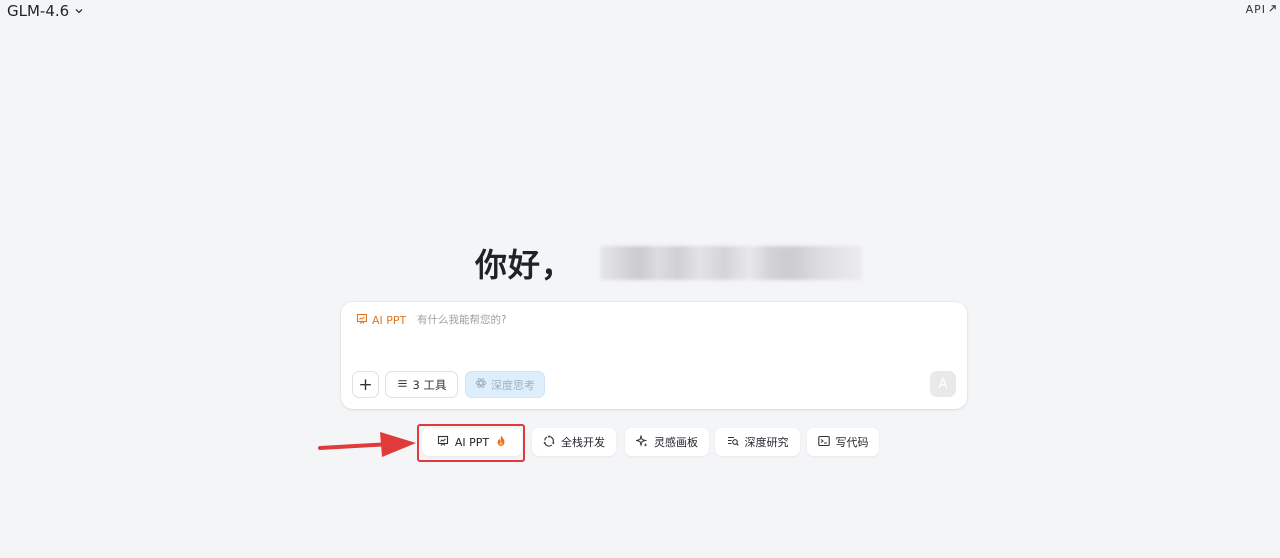  Describe the element at coordinates (38, 11) in the screenshot. I see `model-name: GLM-4.6` at that location.